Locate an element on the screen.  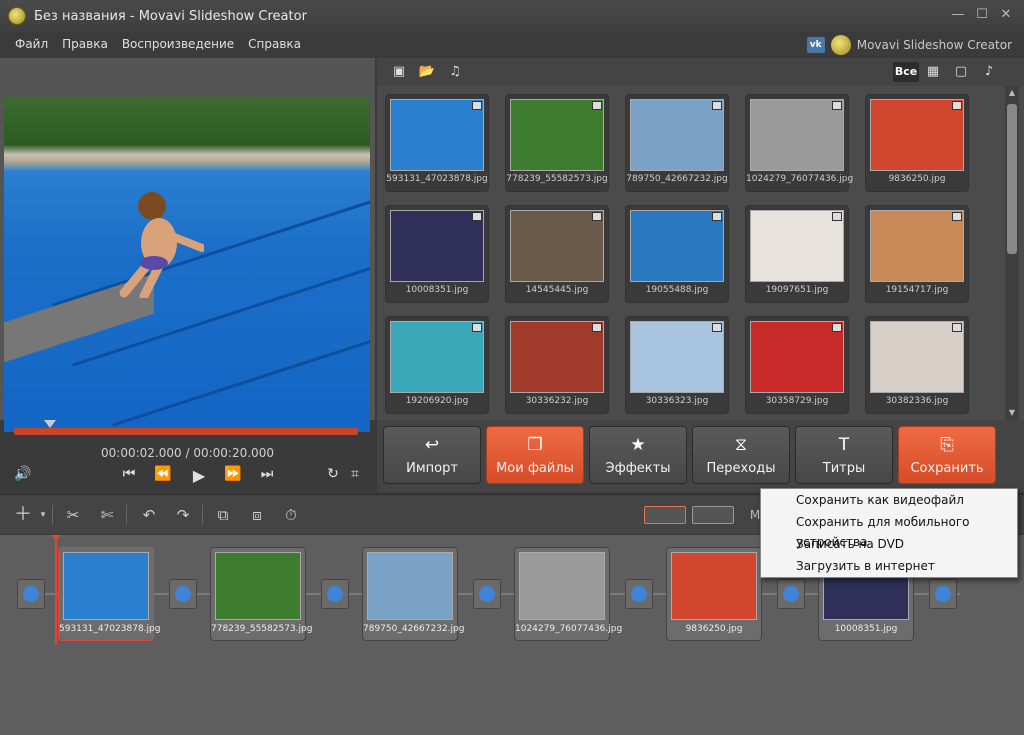
volume-icon: 🔊 is located at coordinates (23, 474).